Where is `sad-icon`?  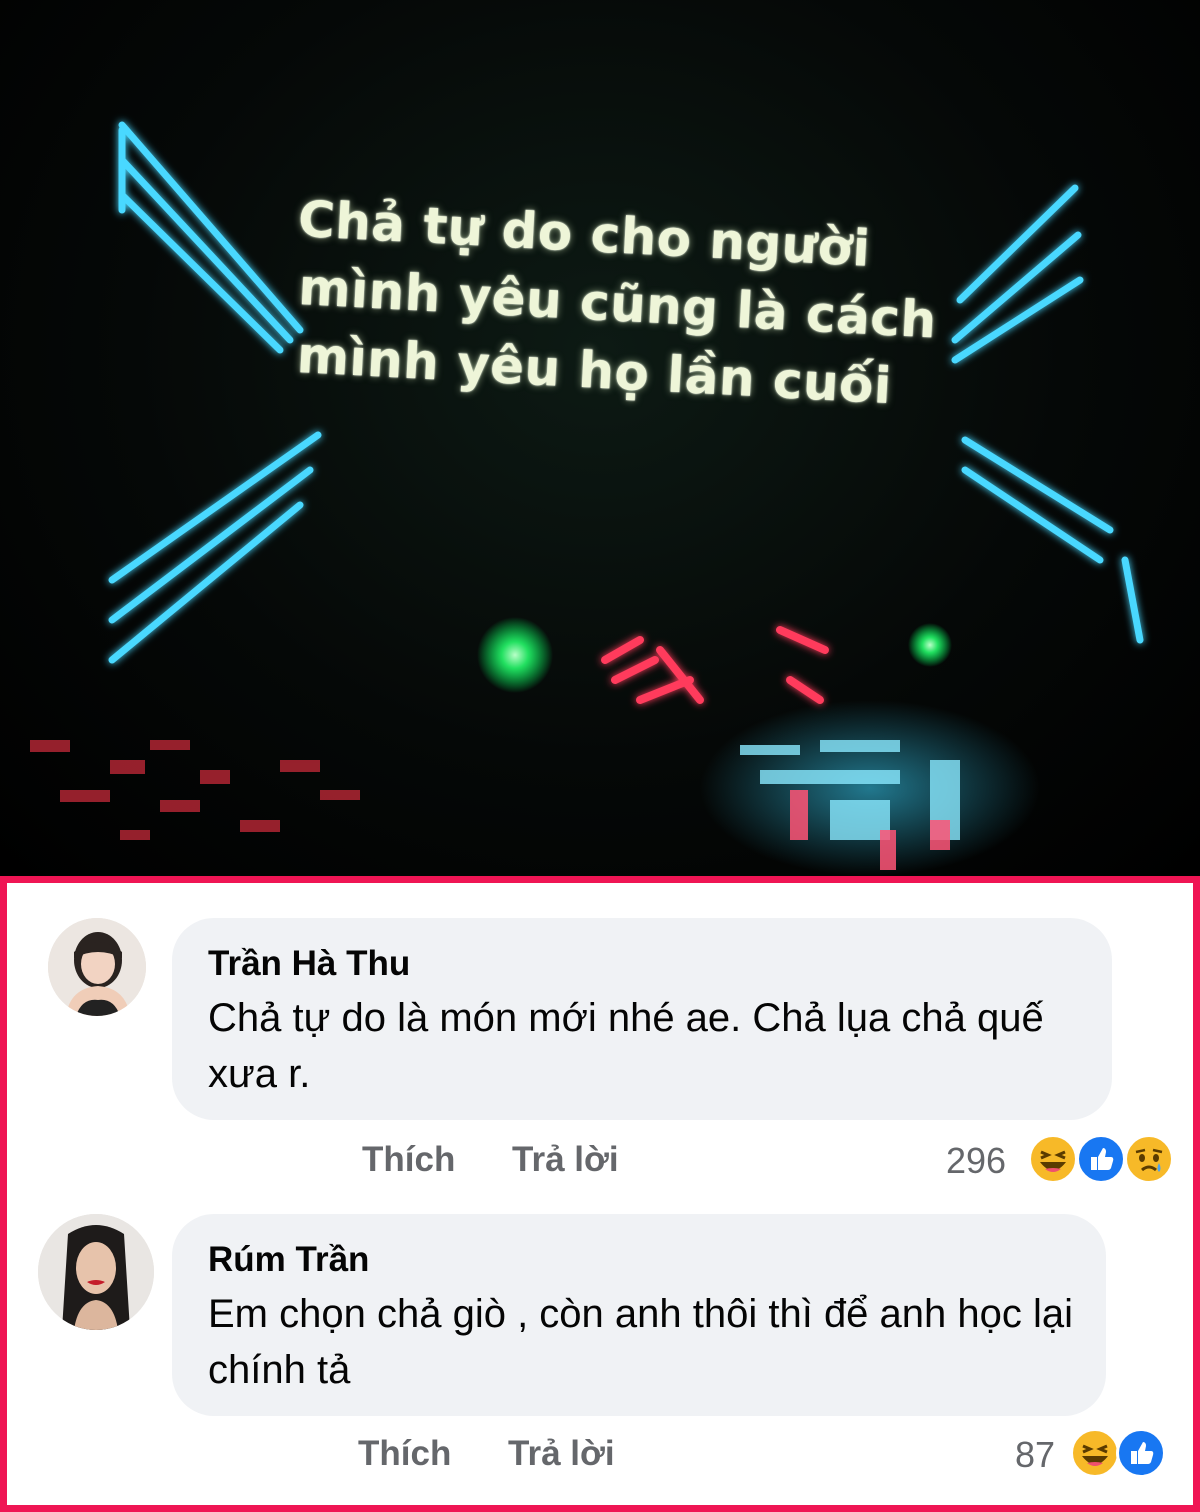
sad-icon is located at coordinates (1149, 1159).